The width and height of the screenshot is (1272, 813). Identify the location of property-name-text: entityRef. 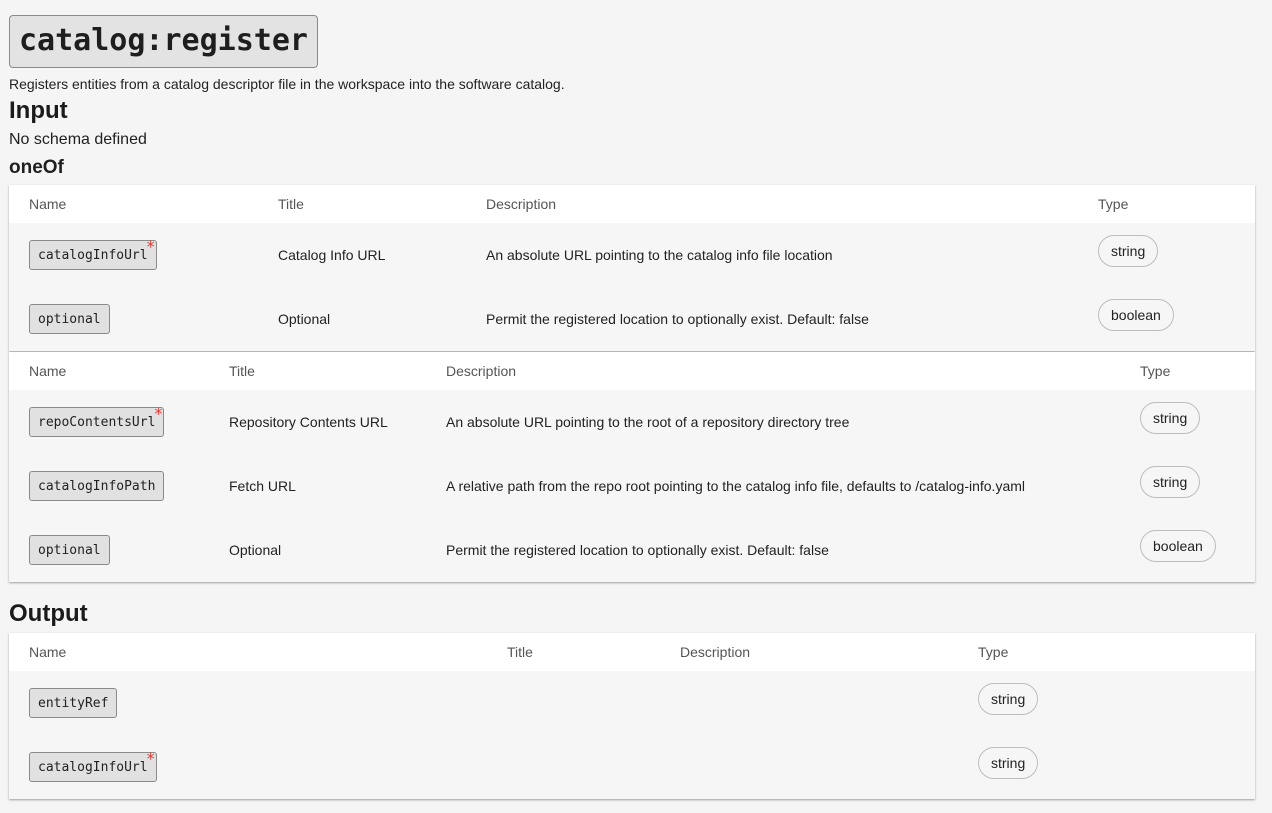
(73, 703).